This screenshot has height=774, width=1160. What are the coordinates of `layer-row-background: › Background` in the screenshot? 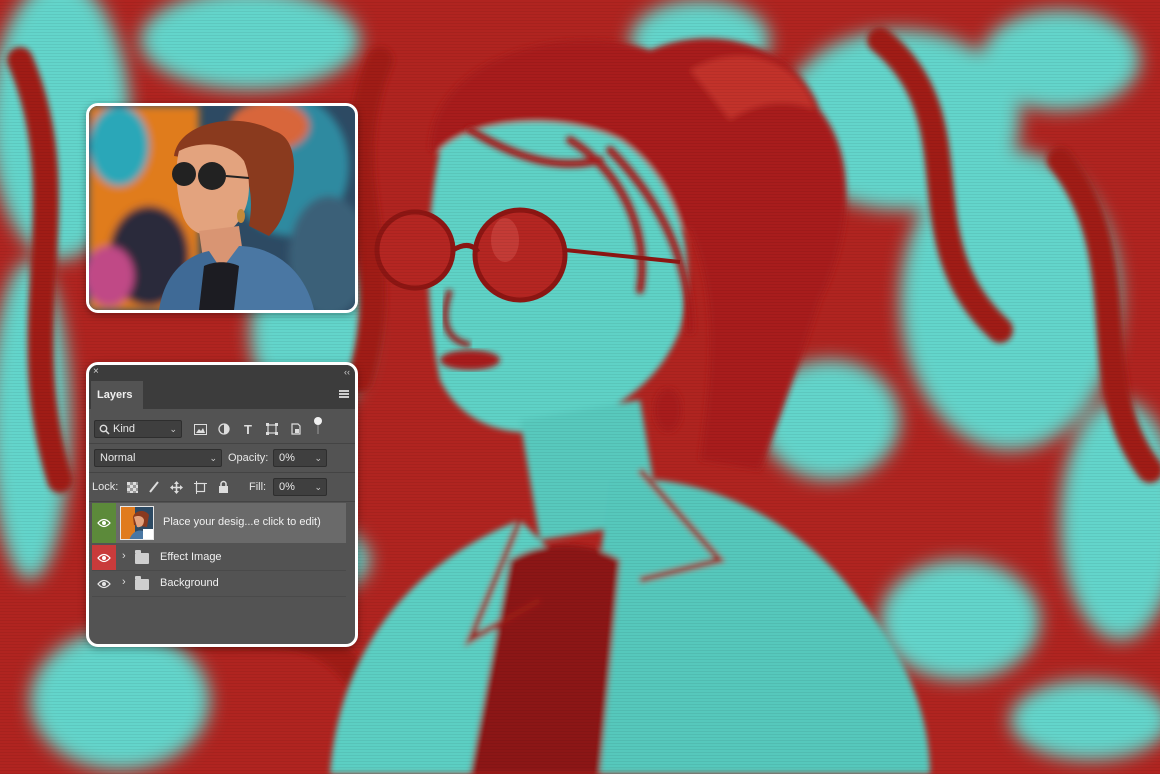 It's located at (219, 583).